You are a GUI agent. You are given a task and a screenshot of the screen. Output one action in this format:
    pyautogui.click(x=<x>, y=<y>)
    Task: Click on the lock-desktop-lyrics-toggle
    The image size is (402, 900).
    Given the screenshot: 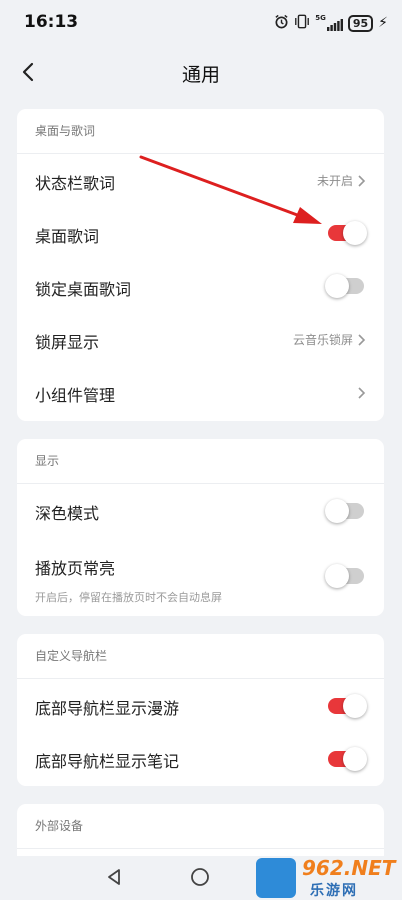 What is the action you would take?
    pyautogui.click(x=344, y=286)
    